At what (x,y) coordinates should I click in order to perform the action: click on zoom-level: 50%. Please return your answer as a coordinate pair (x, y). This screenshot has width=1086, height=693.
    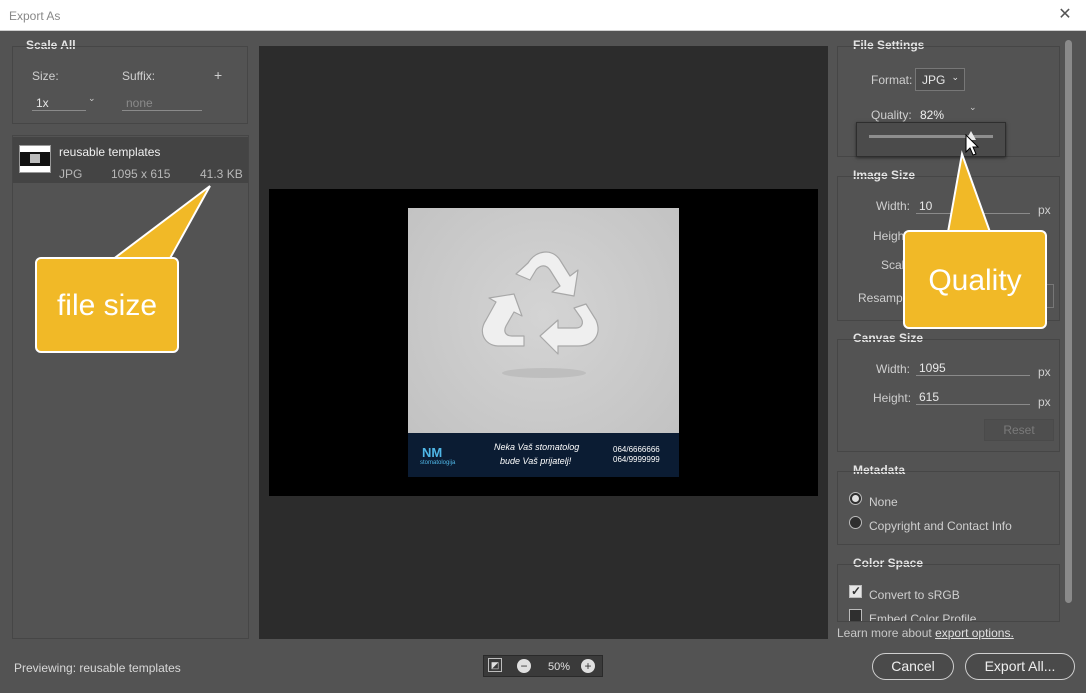
    Looking at the image, I should click on (559, 667).